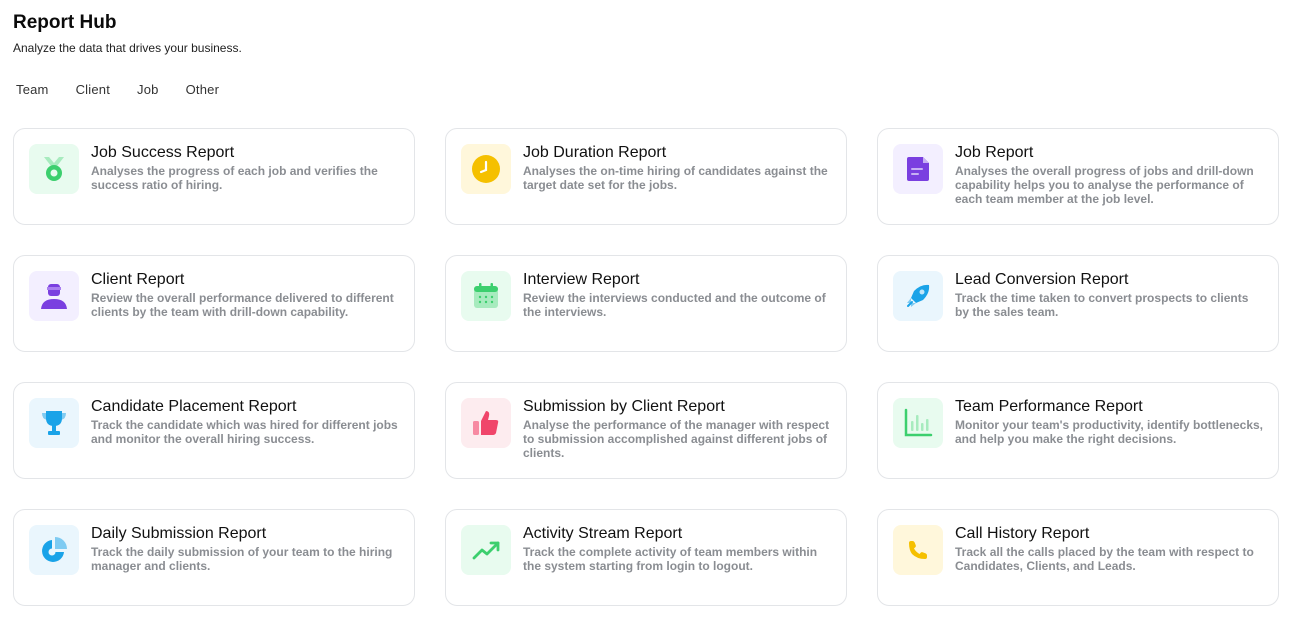  I want to click on pie-chart-icon, so click(54, 550).